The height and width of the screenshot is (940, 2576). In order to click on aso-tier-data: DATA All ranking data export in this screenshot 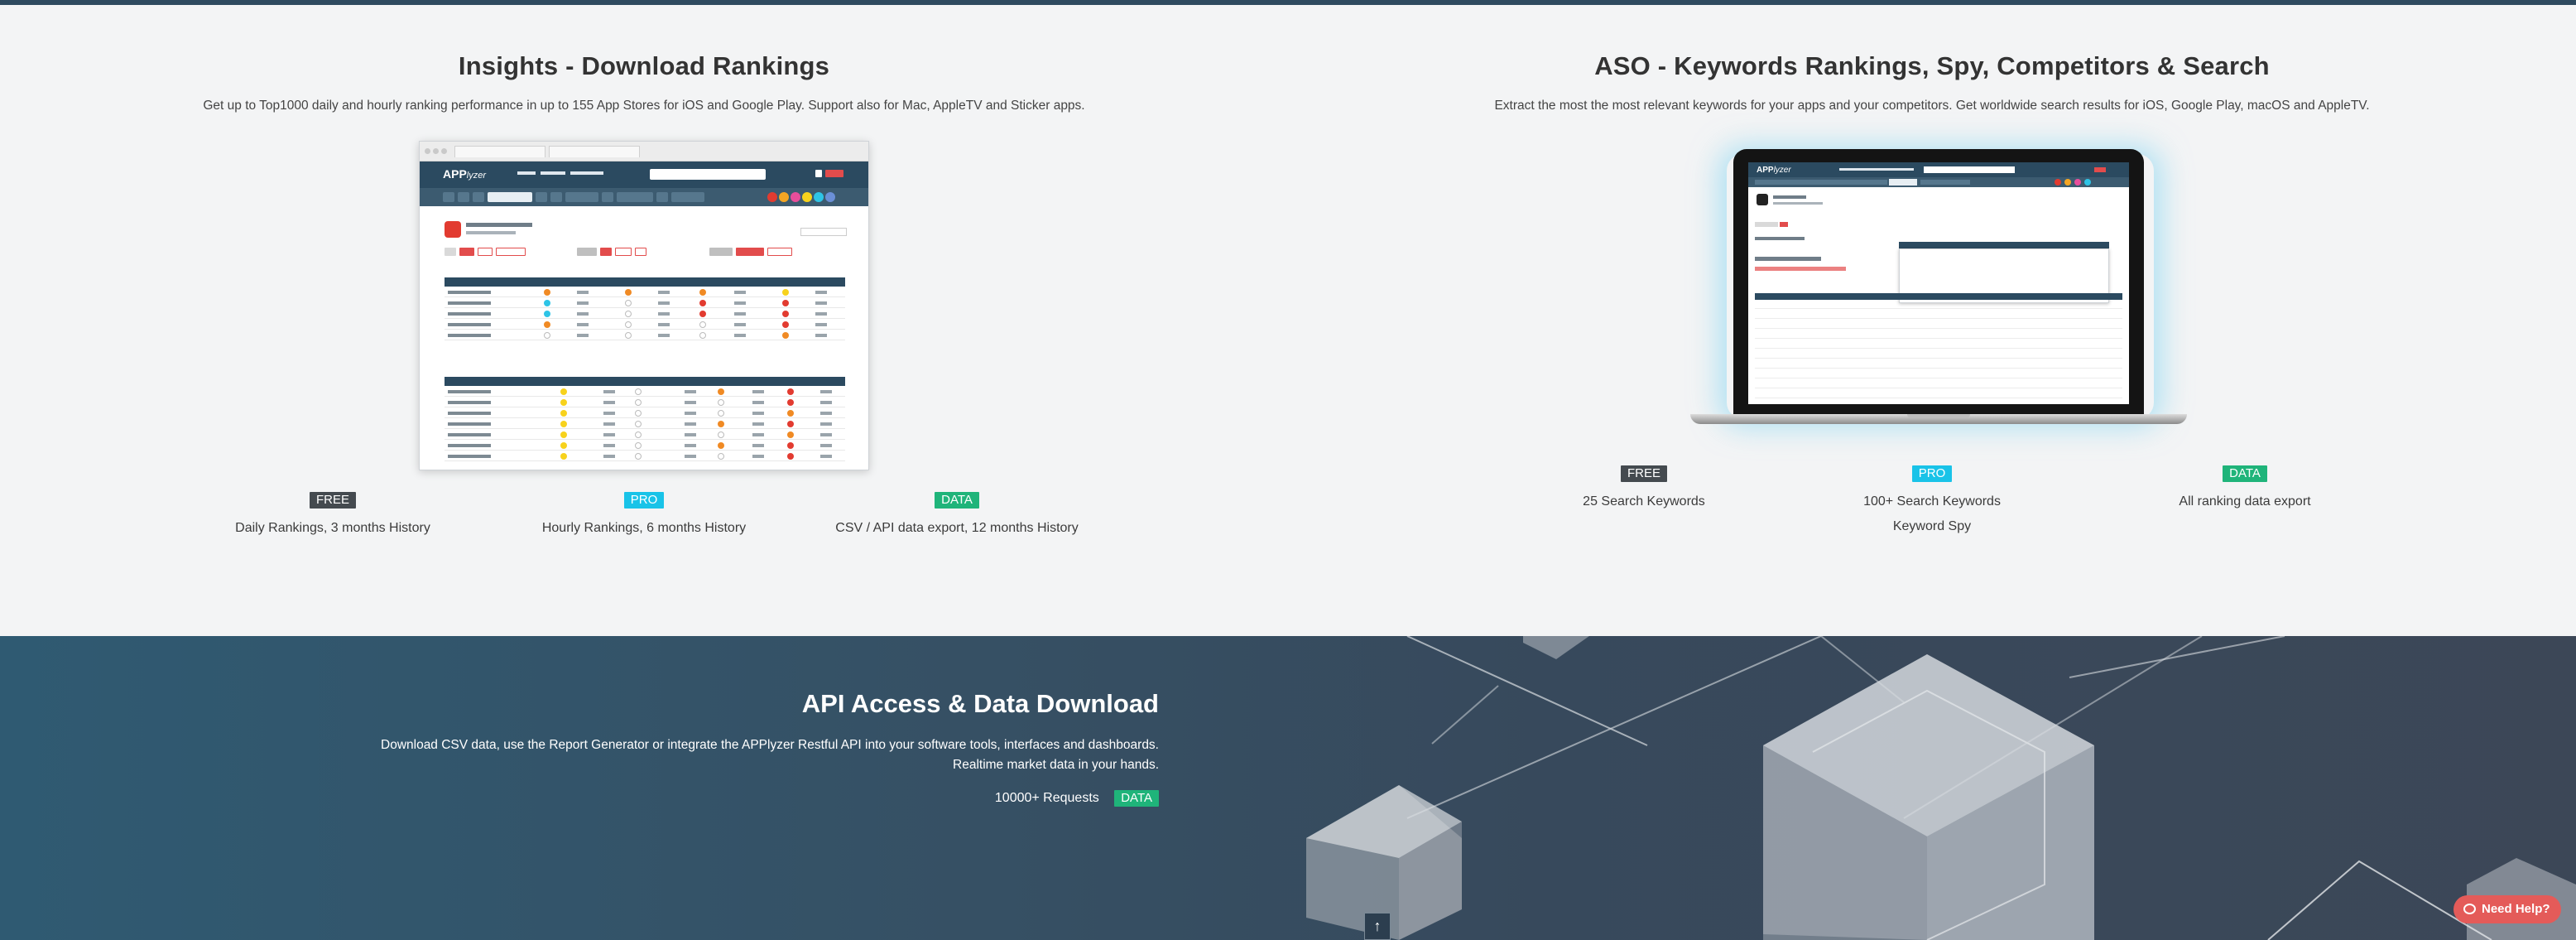, I will do `click(2245, 489)`.